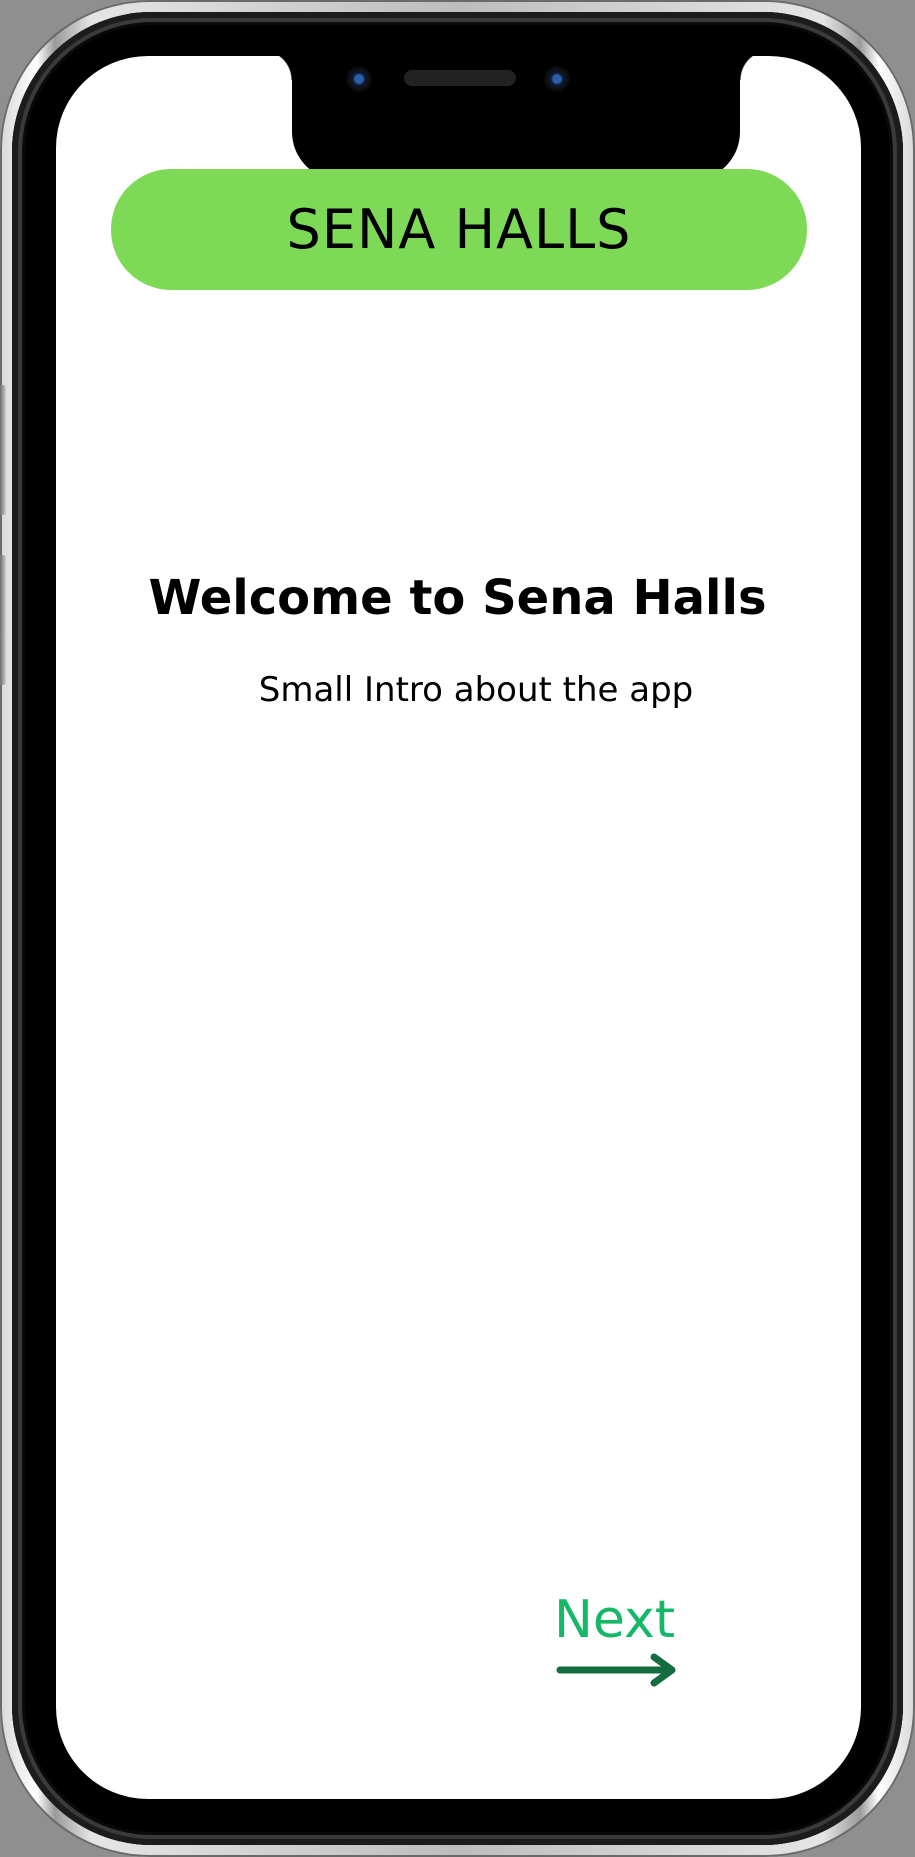 The image size is (915, 1857). Describe the element at coordinates (3, 450) in the screenshot. I see `volume-up-button` at that location.